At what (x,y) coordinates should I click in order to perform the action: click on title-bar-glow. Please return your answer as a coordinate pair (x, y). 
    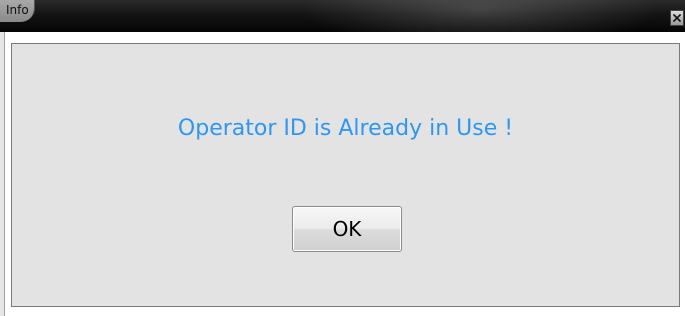
    Looking at the image, I should click on (480, 16).